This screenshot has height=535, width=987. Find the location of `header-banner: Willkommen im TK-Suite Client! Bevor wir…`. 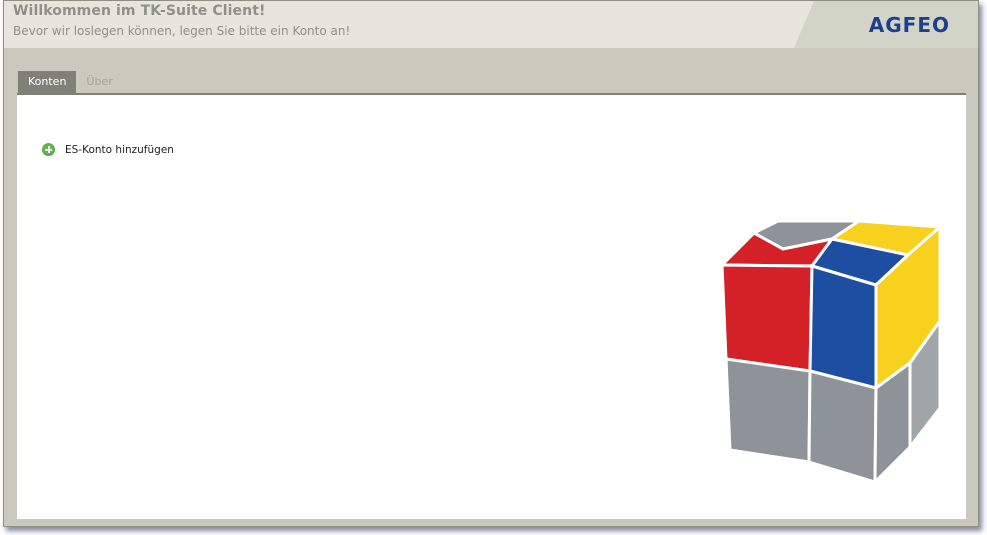

header-banner: Willkommen im TK-Suite Client! Bevor wir… is located at coordinates (491, 24).